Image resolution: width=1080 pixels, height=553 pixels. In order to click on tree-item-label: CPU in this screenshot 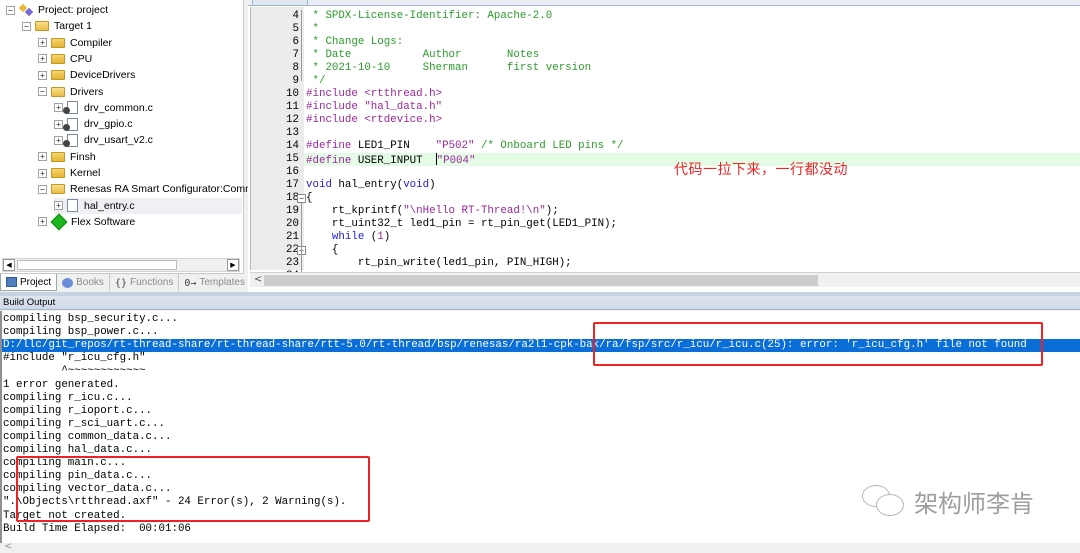, I will do `click(81, 58)`.